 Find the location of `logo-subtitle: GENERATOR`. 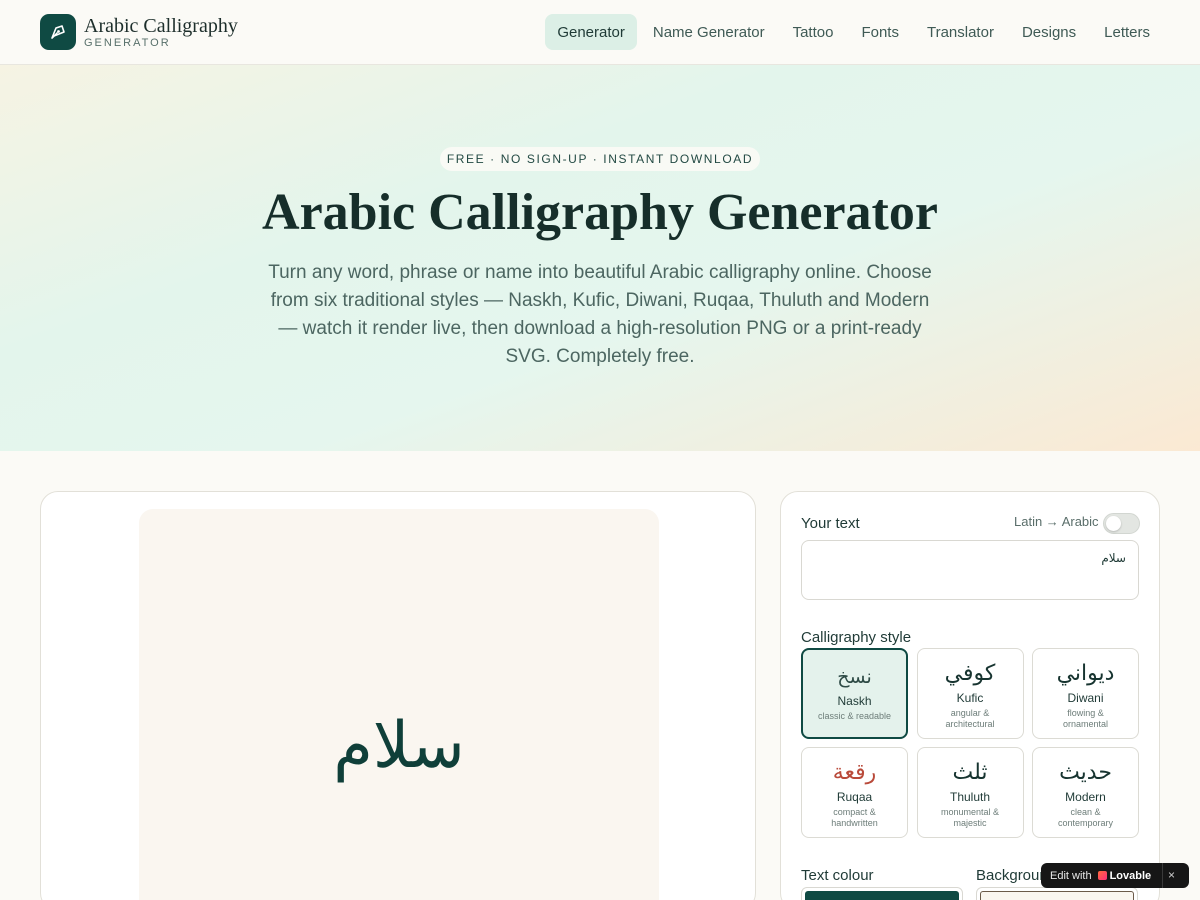

logo-subtitle: GENERATOR is located at coordinates (127, 42).